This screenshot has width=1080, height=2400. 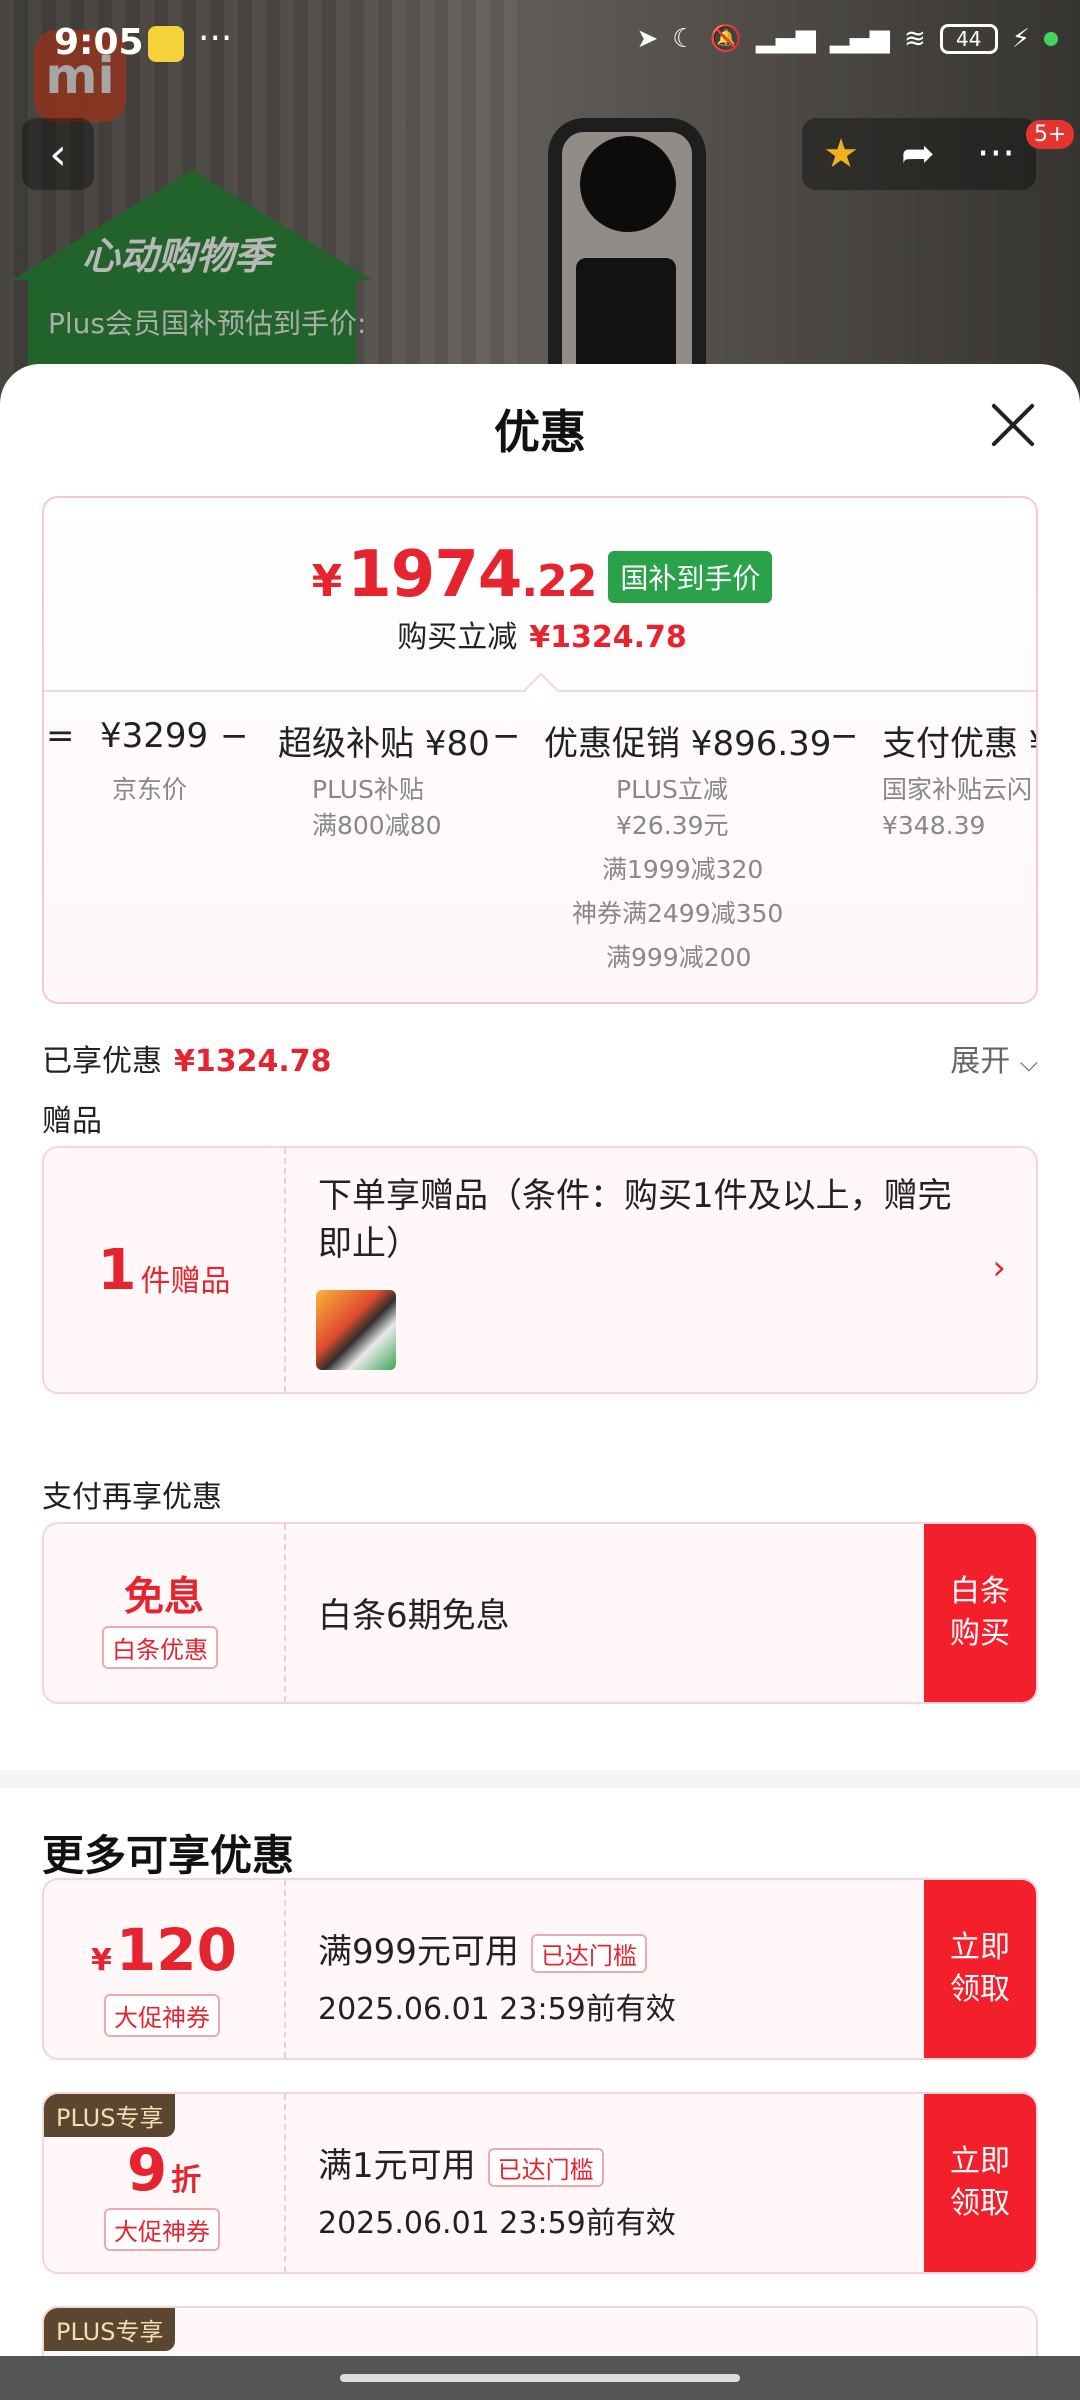 What do you see at coordinates (934, 825) in the screenshot?
I see `calc-sub-payment-amount: ¥348.39` at bounding box center [934, 825].